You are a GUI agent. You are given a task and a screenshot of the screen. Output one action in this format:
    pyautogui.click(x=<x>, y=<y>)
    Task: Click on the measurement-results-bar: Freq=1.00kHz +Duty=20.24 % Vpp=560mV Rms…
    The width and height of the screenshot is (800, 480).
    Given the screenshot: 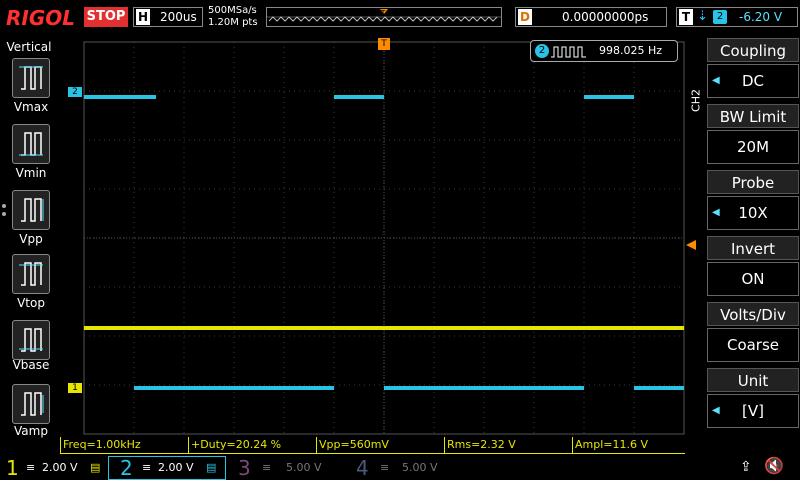 What is the action you would take?
    pyautogui.click(x=373, y=445)
    